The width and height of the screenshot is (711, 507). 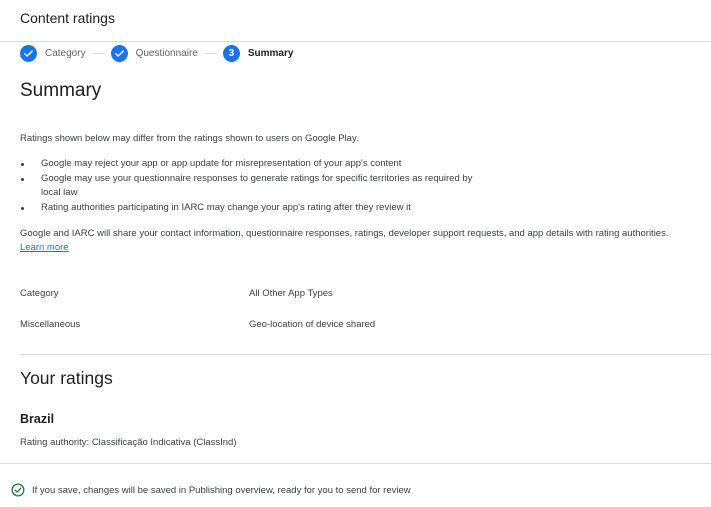 I want to click on ratings-heading: Your ratings, so click(x=66, y=378).